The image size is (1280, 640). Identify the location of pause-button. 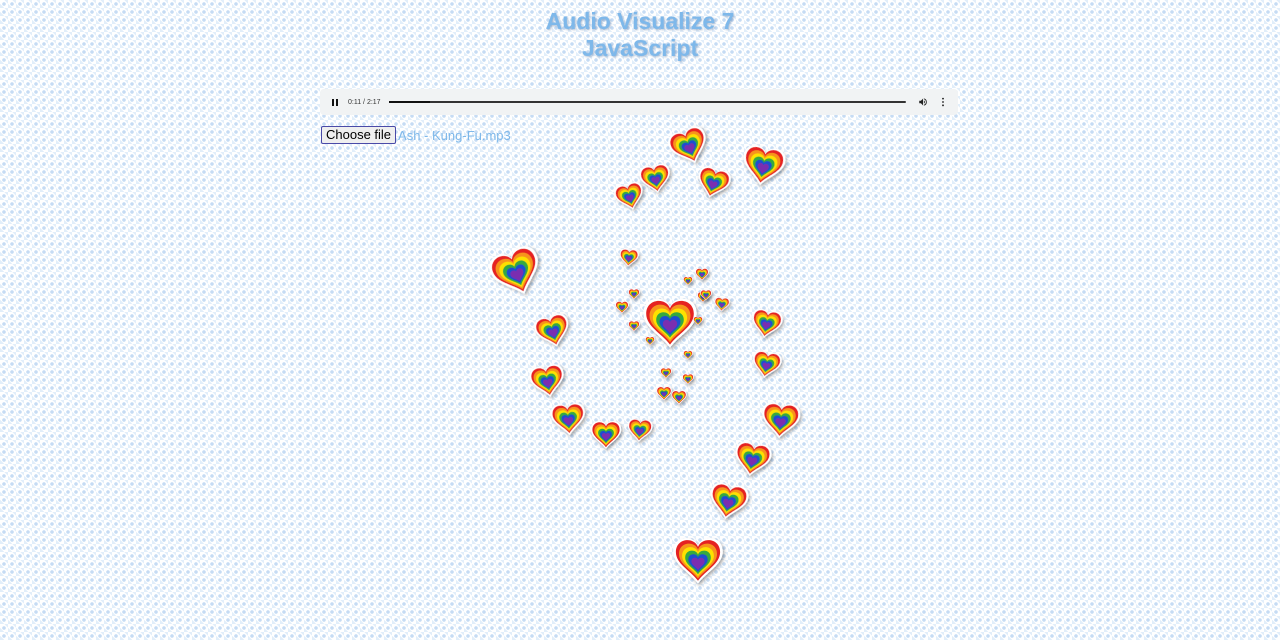
(335, 102).